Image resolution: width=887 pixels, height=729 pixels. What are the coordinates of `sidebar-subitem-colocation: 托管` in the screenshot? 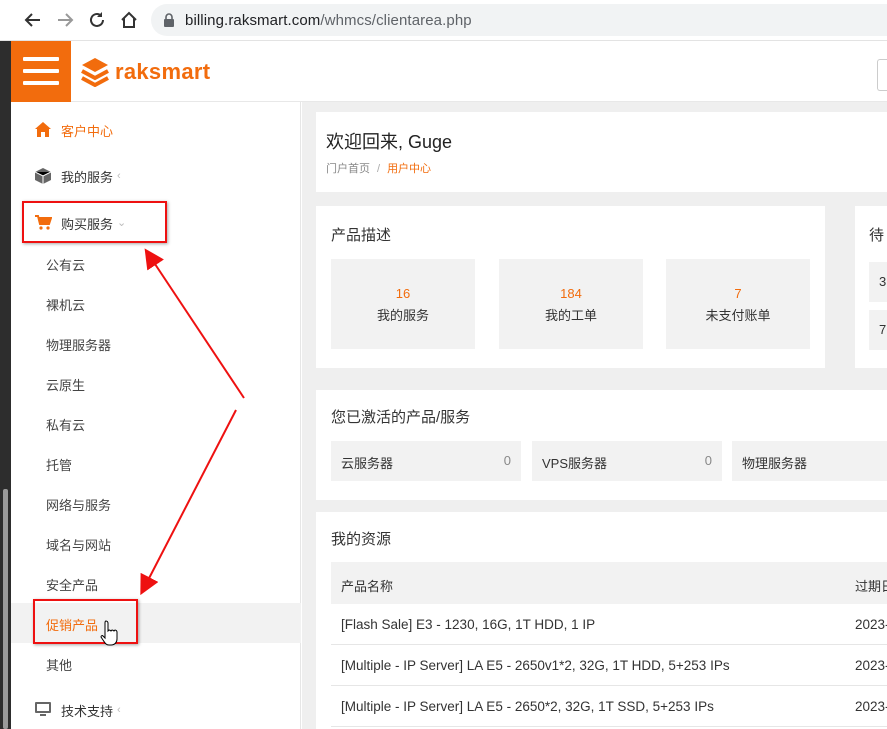 It's located at (156, 463).